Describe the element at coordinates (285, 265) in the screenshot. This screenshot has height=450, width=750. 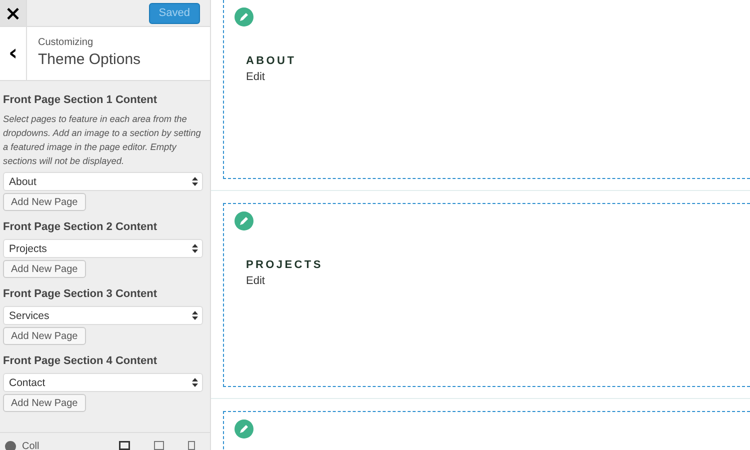
I see `section-title: PROJECTS` at that location.